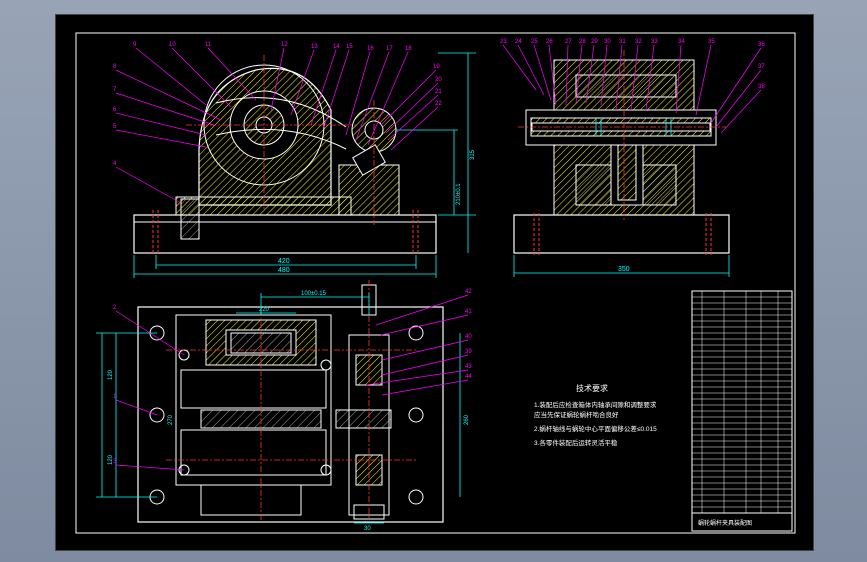  I want to click on part-label-23: 23, so click(503, 42).